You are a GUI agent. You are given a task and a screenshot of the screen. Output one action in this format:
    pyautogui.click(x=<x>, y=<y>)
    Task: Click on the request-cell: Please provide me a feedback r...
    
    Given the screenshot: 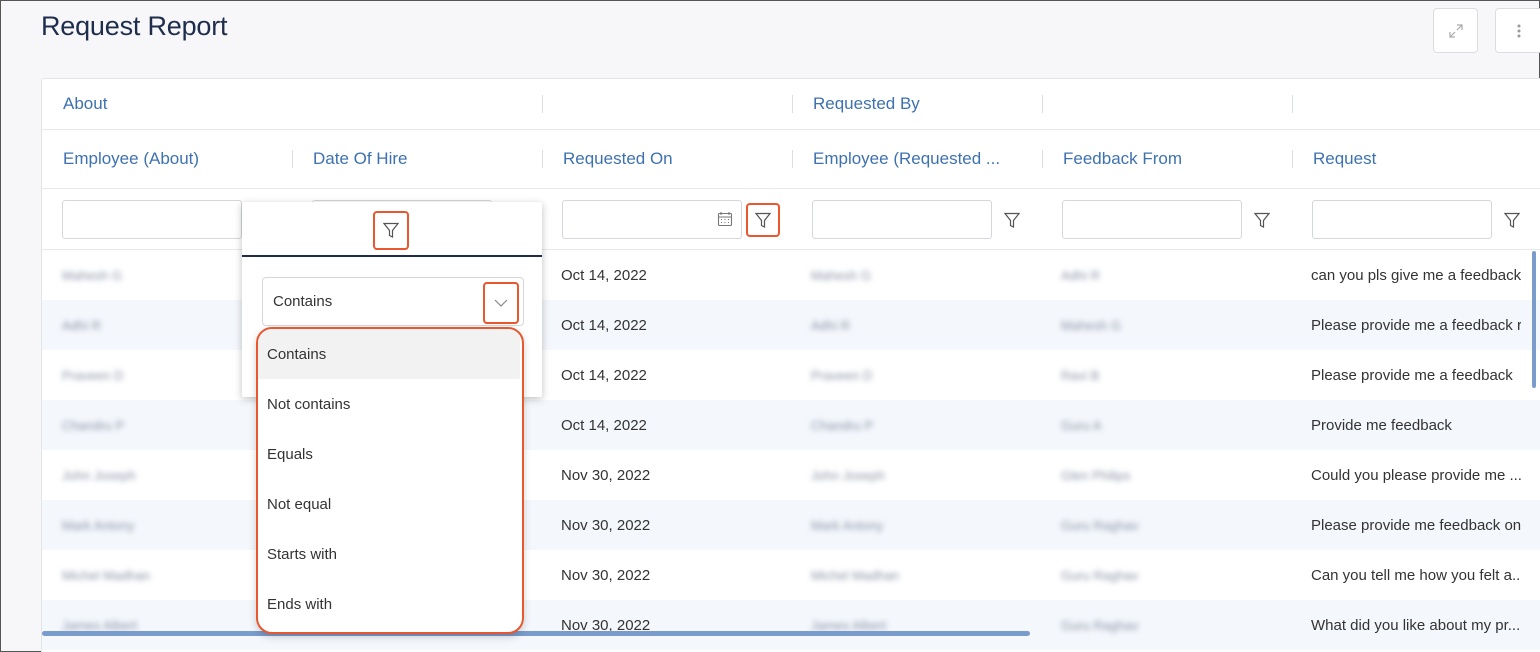 What is the action you would take?
    pyautogui.click(x=1416, y=325)
    